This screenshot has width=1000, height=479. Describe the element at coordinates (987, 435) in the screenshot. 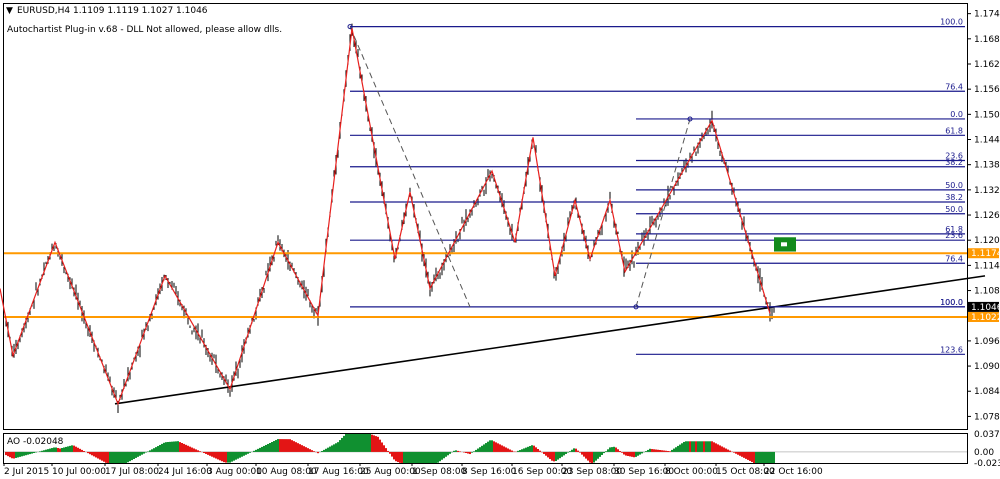

I see `ao-tick-label: 0.03766` at that location.